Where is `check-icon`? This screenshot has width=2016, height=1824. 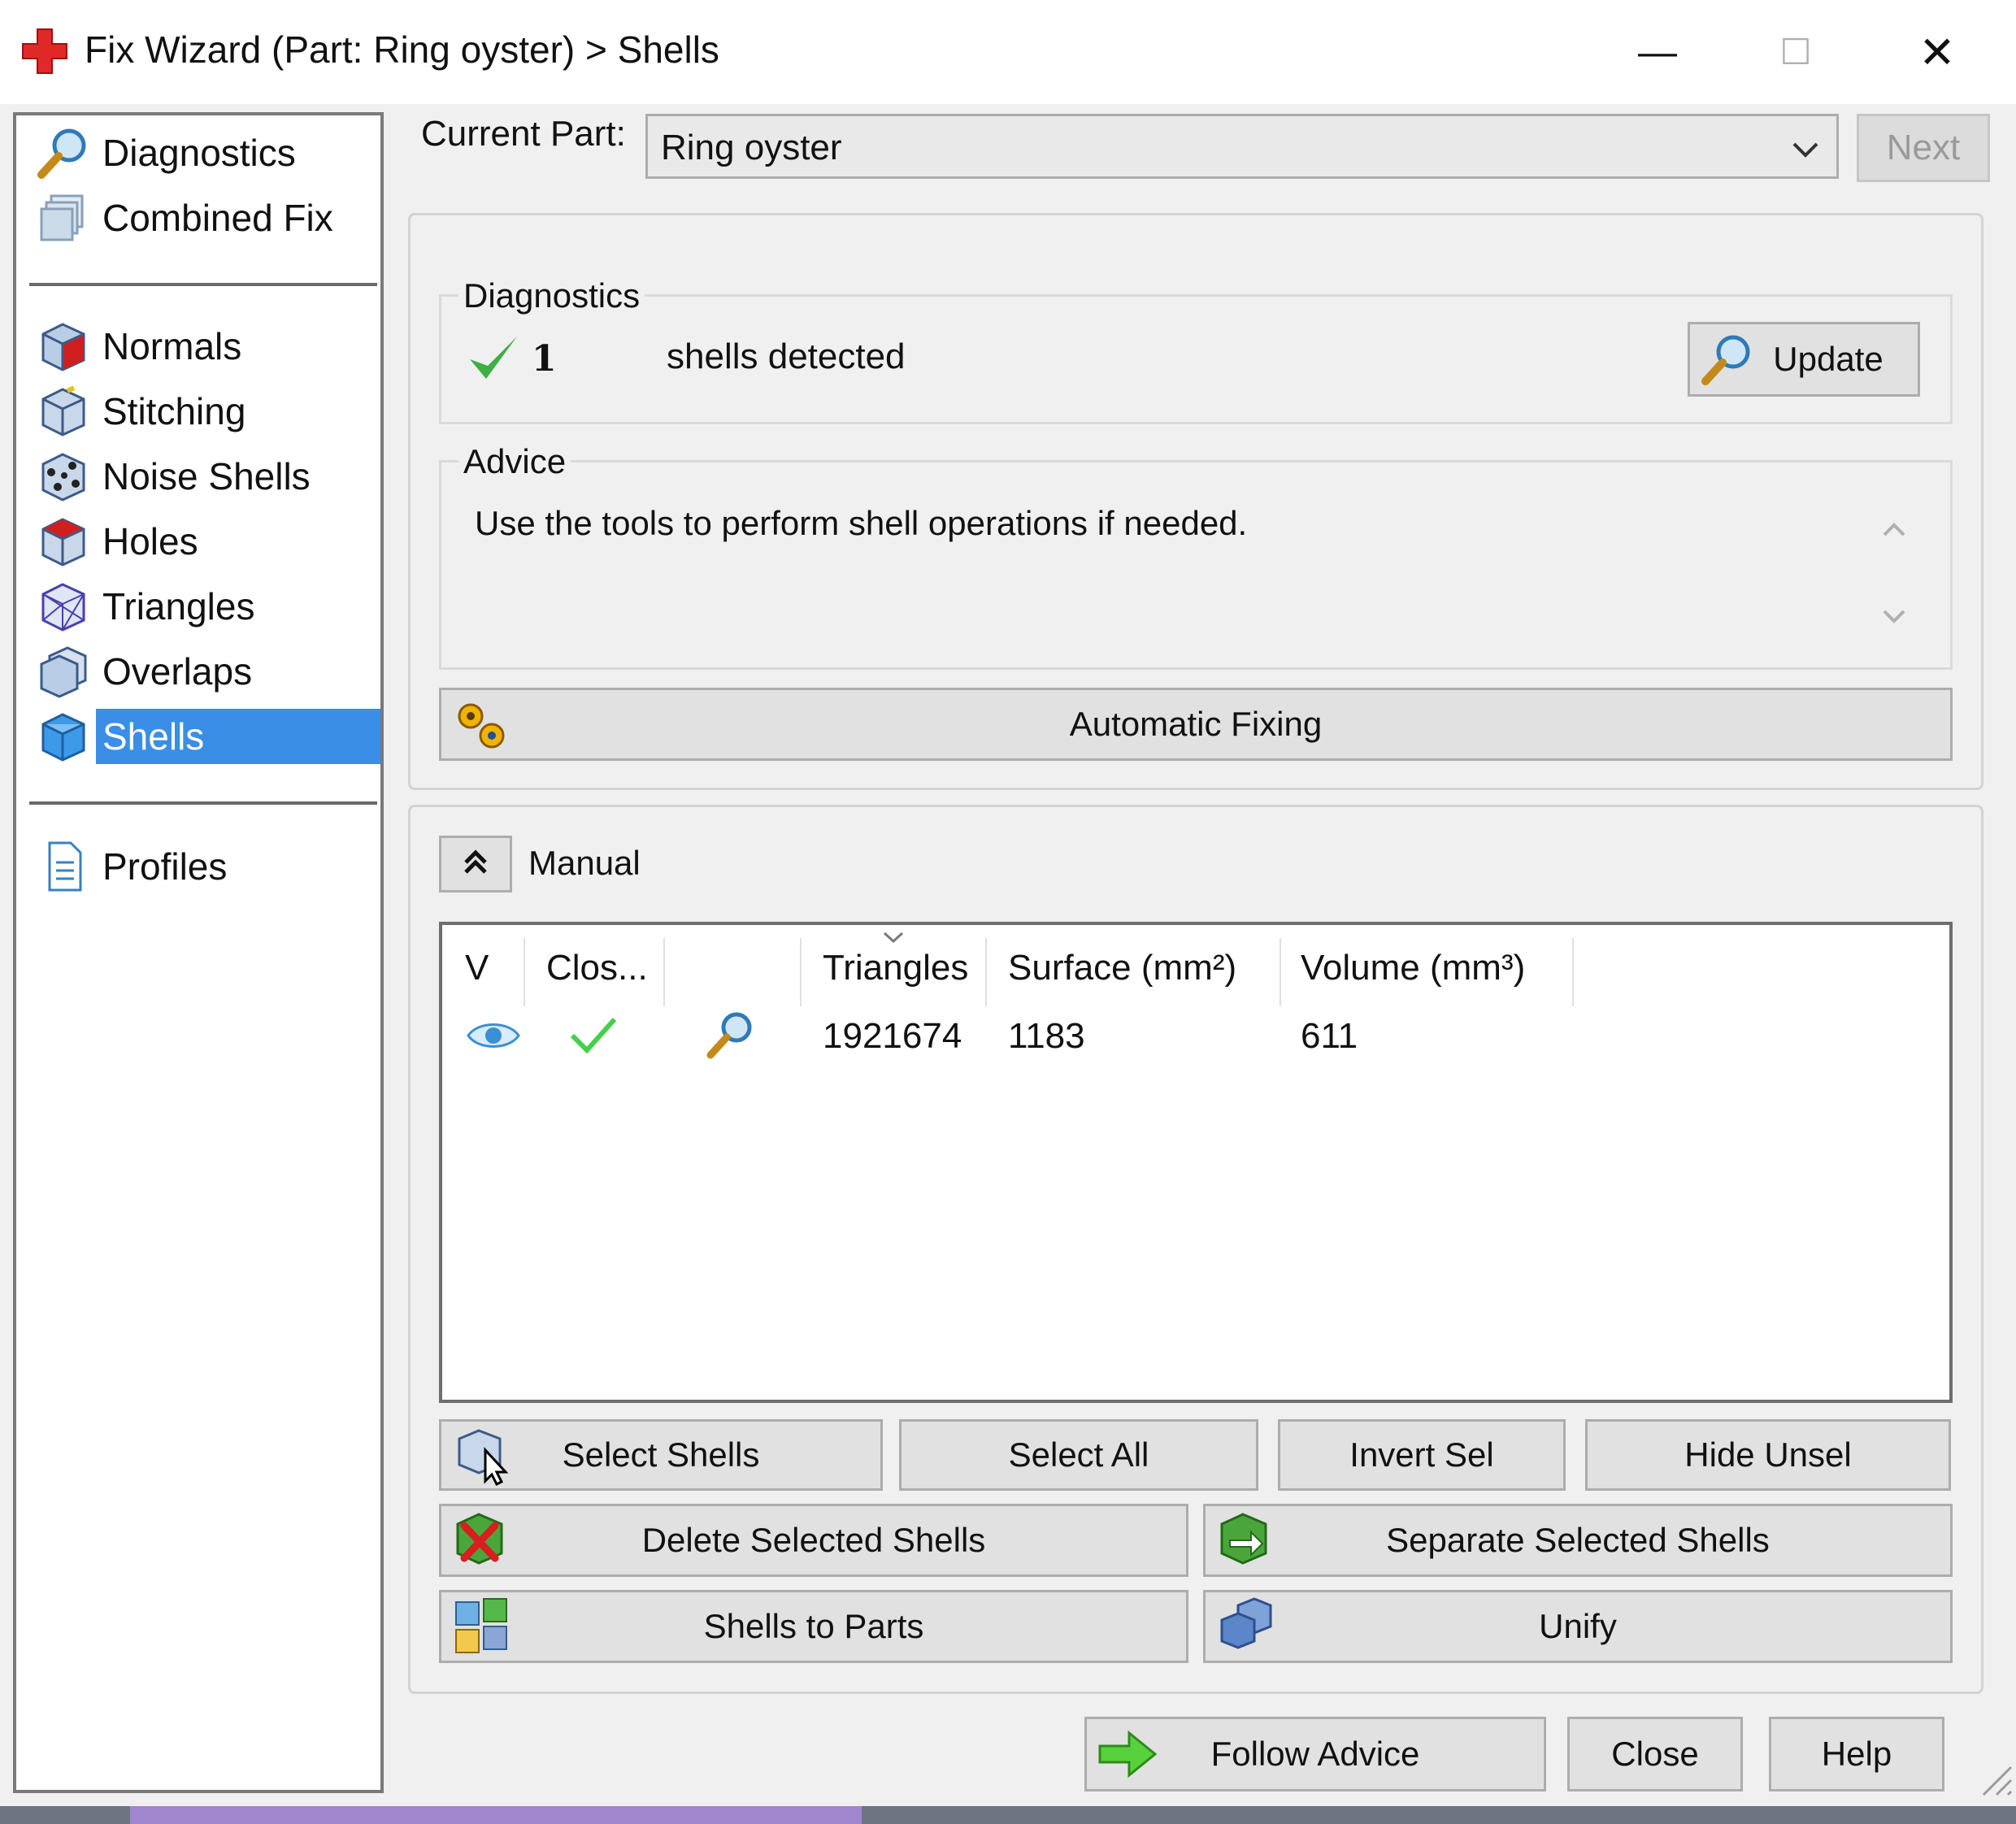 check-icon is located at coordinates (493, 359).